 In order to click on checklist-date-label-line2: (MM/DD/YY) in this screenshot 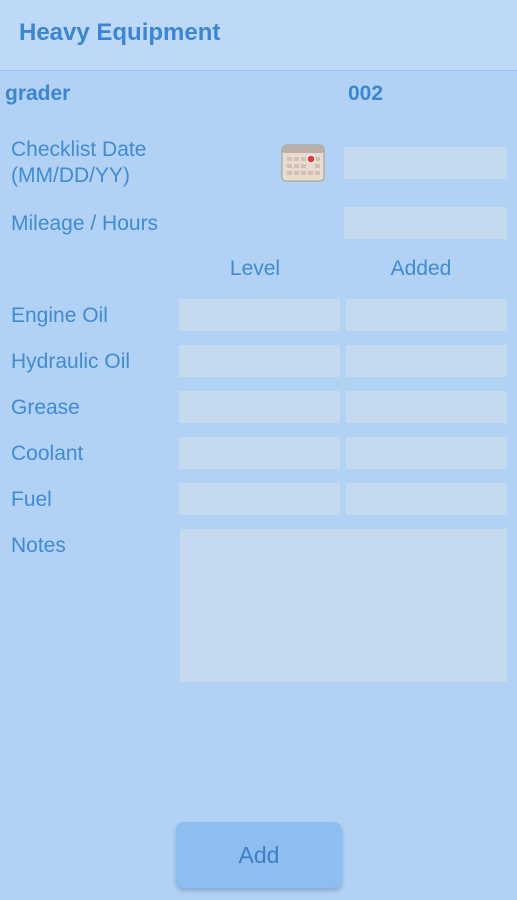, I will do `click(70, 175)`.